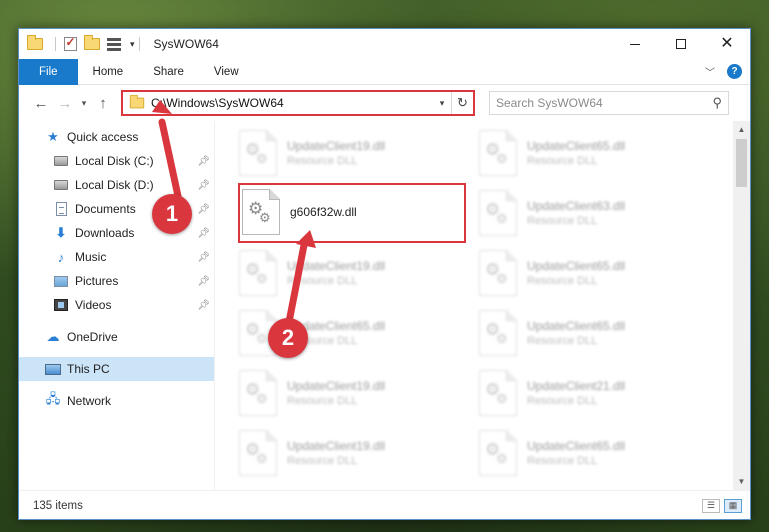 The height and width of the screenshot is (532, 769). Describe the element at coordinates (306, 239) in the screenshot. I see `arrow-2-head` at that location.